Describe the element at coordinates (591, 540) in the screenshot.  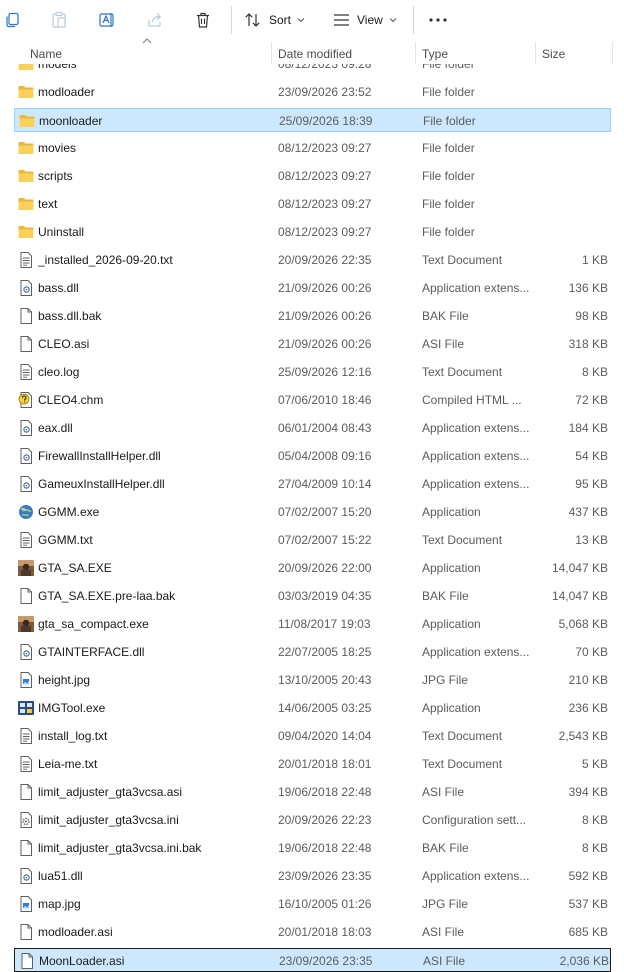
I see `file-size: 13 KB` at that location.